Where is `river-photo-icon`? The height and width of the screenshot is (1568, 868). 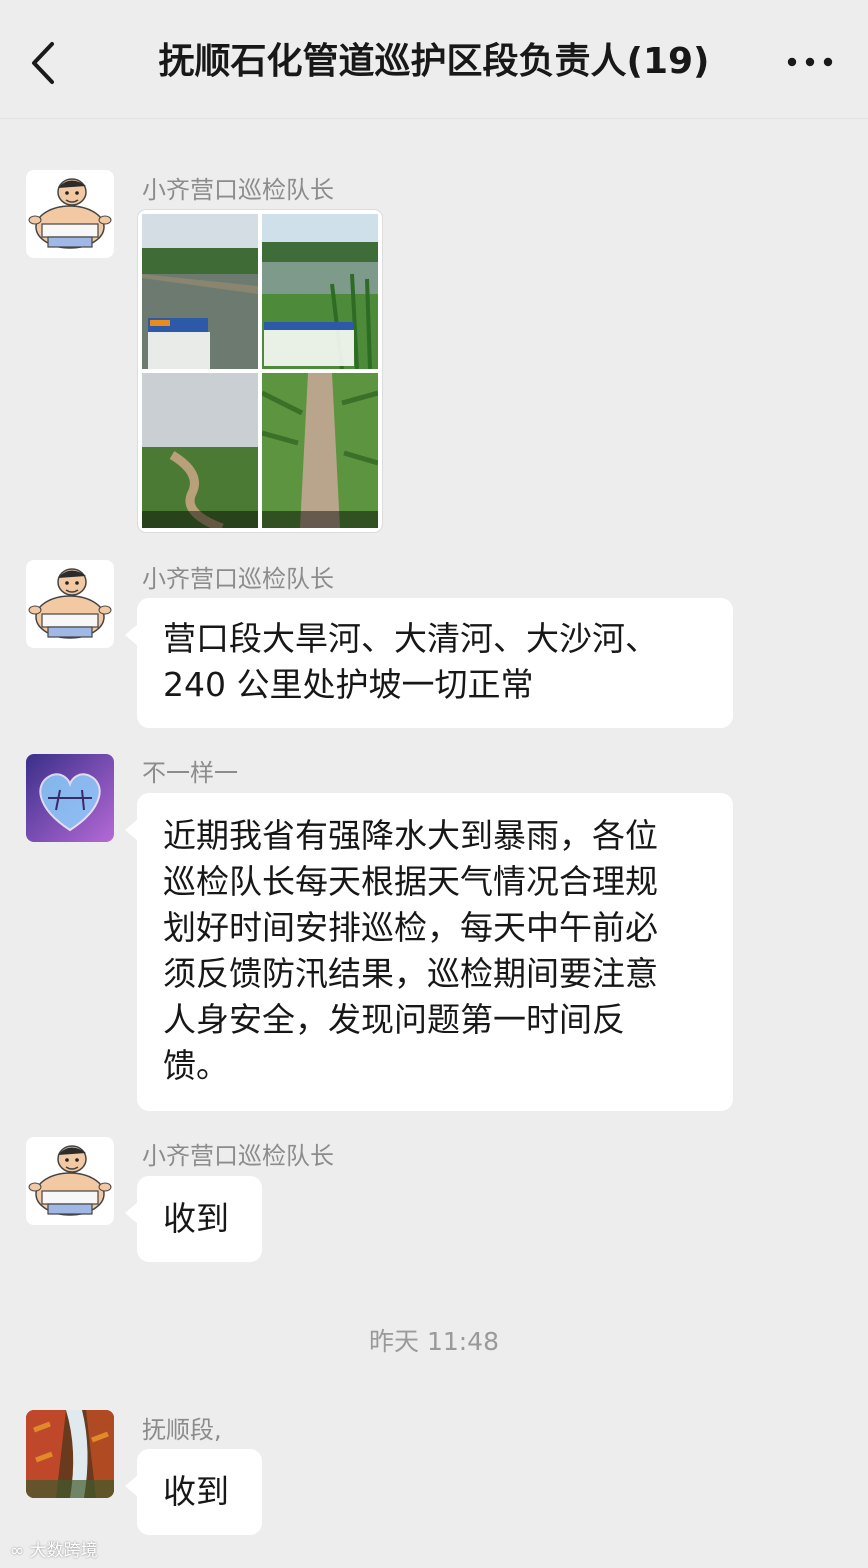 river-photo-icon is located at coordinates (200, 291).